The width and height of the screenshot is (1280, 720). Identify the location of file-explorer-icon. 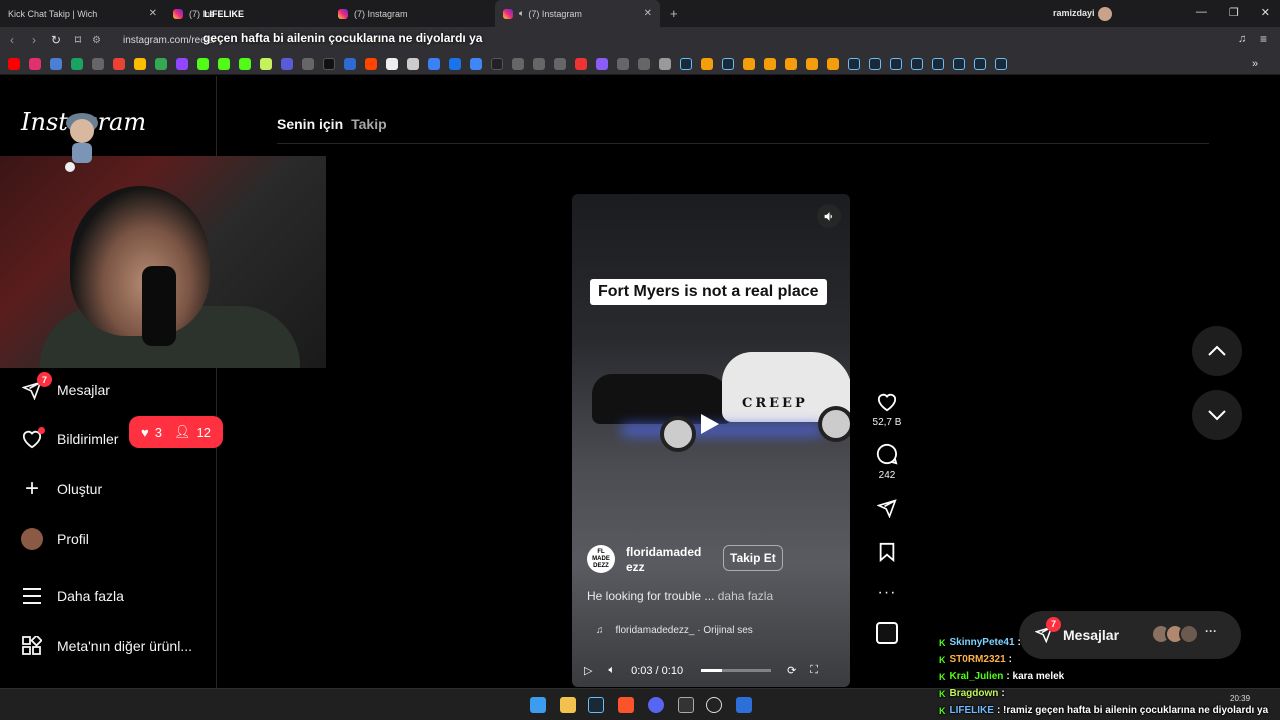
(568, 705).